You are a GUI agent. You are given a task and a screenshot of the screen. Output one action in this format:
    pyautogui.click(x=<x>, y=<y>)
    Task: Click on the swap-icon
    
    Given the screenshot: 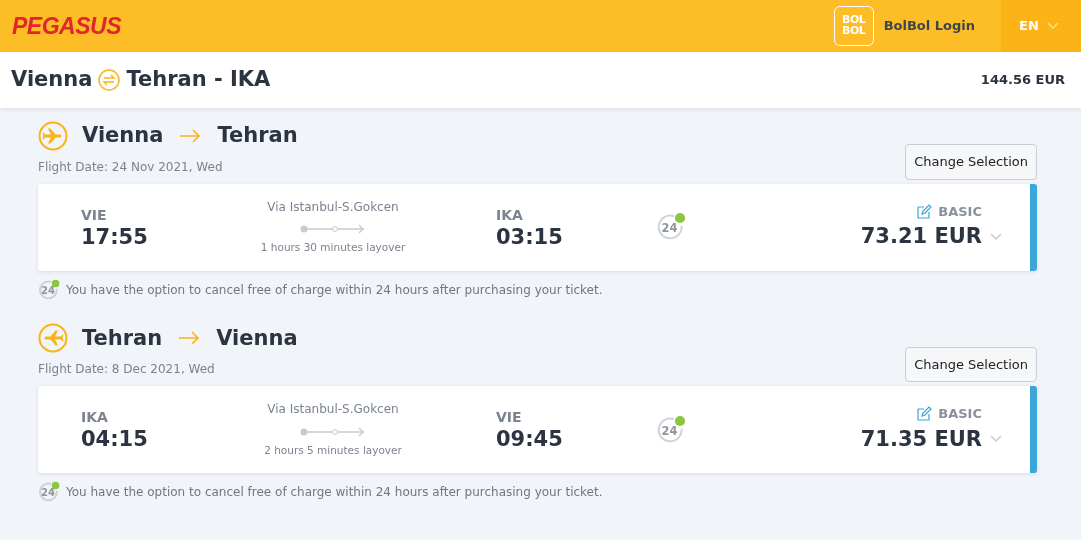 What is the action you would take?
    pyautogui.click(x=109, y=80)
    